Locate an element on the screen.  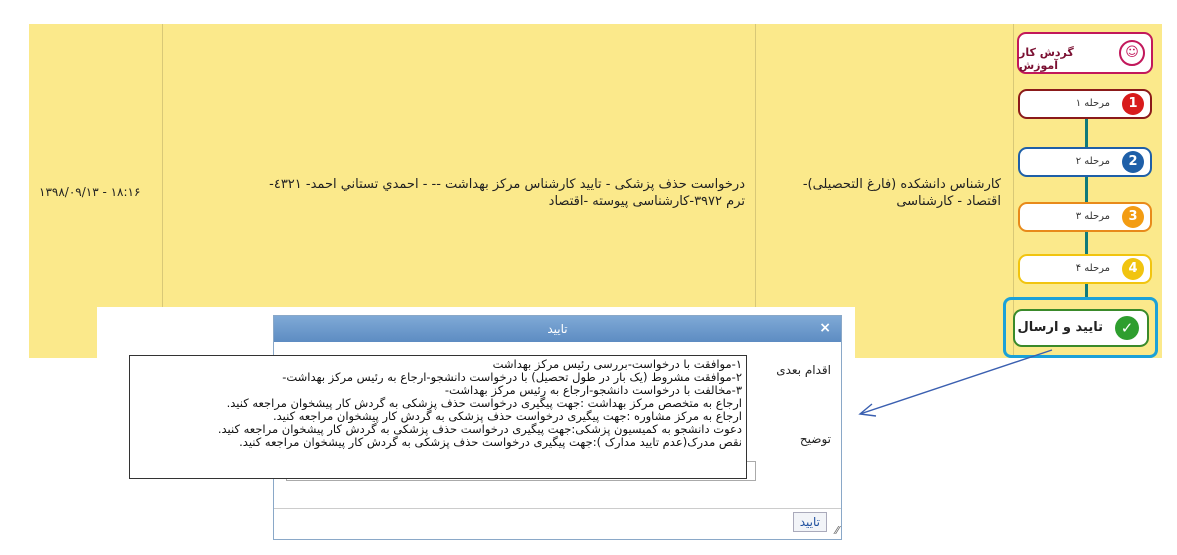
callout-arrow-line is located at coordinates (956, 382).